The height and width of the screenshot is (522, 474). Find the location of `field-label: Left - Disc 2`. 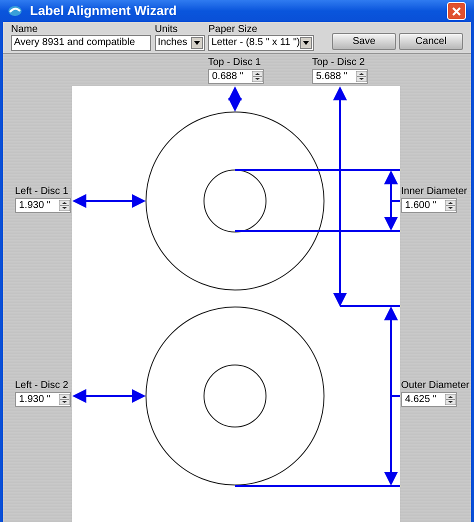

field-label: Left - Disc 2 is located at coordinates (42, 386).